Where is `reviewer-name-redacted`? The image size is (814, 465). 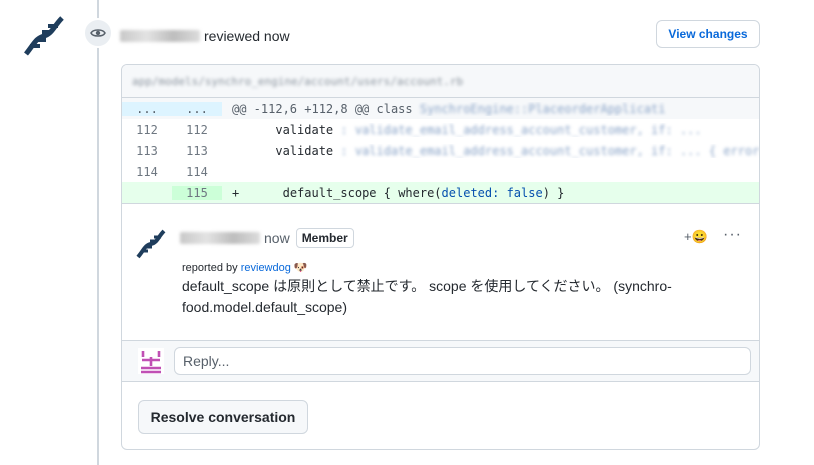 reviewer-name-redacted is located at coordinates (160, 36).